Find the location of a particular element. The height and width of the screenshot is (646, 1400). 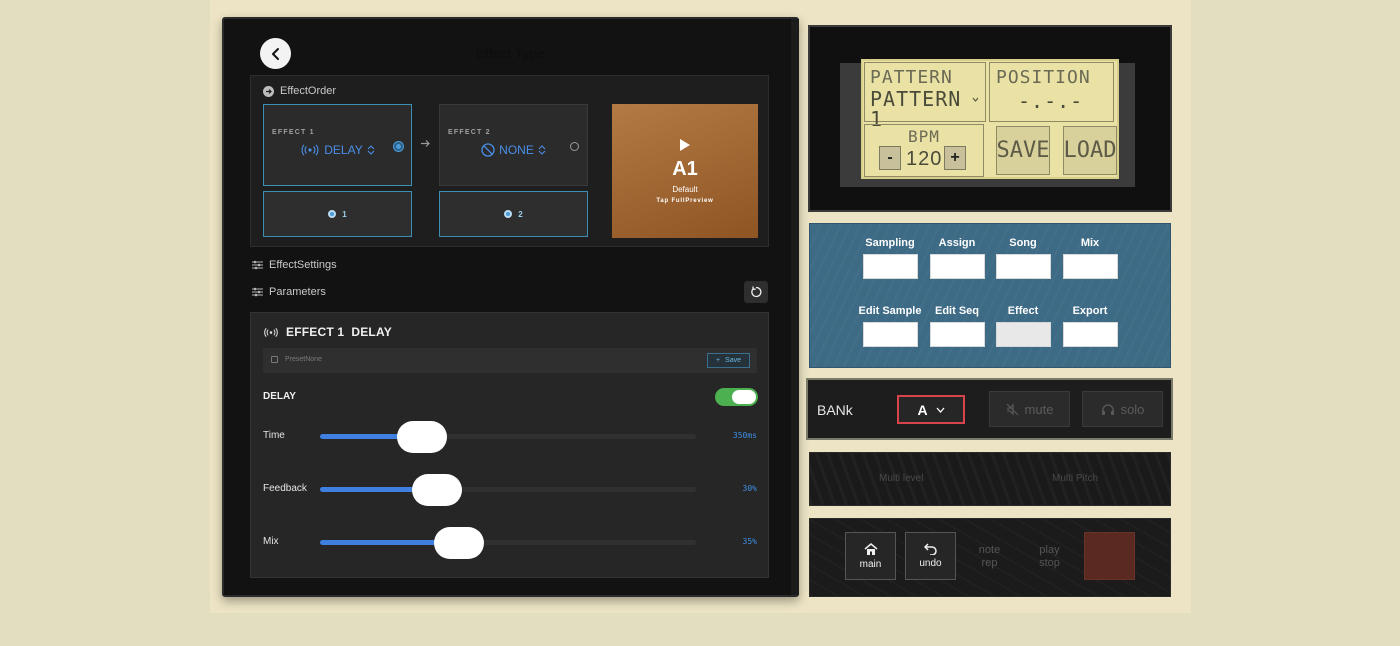

mode-export-button is located at coordinates (1090, 334).